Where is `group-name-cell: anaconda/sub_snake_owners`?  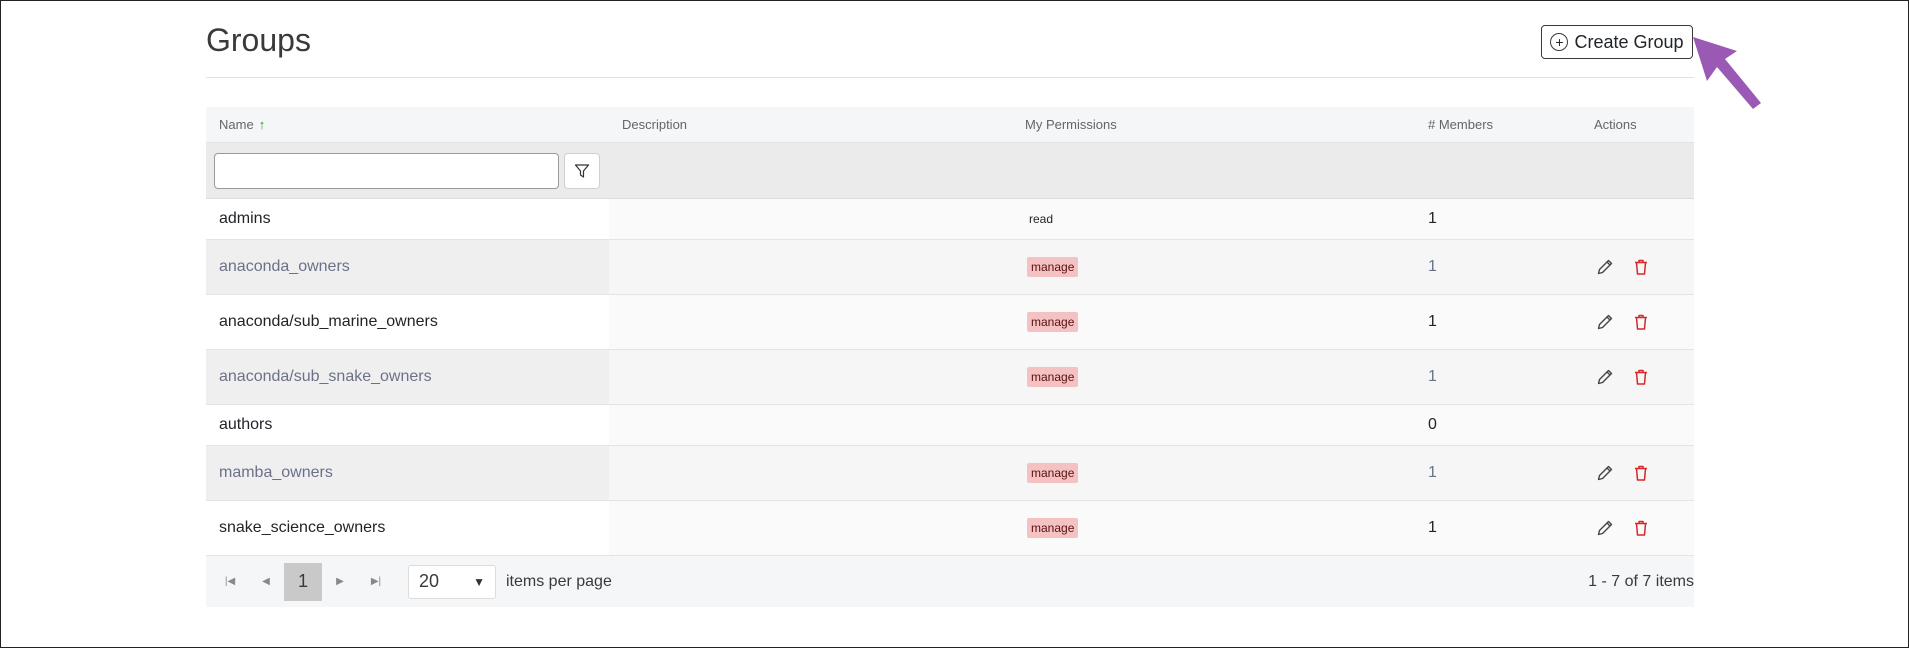
group-name-cell: anaconda/sub_snake_owners is located at coordinates (407, 377).